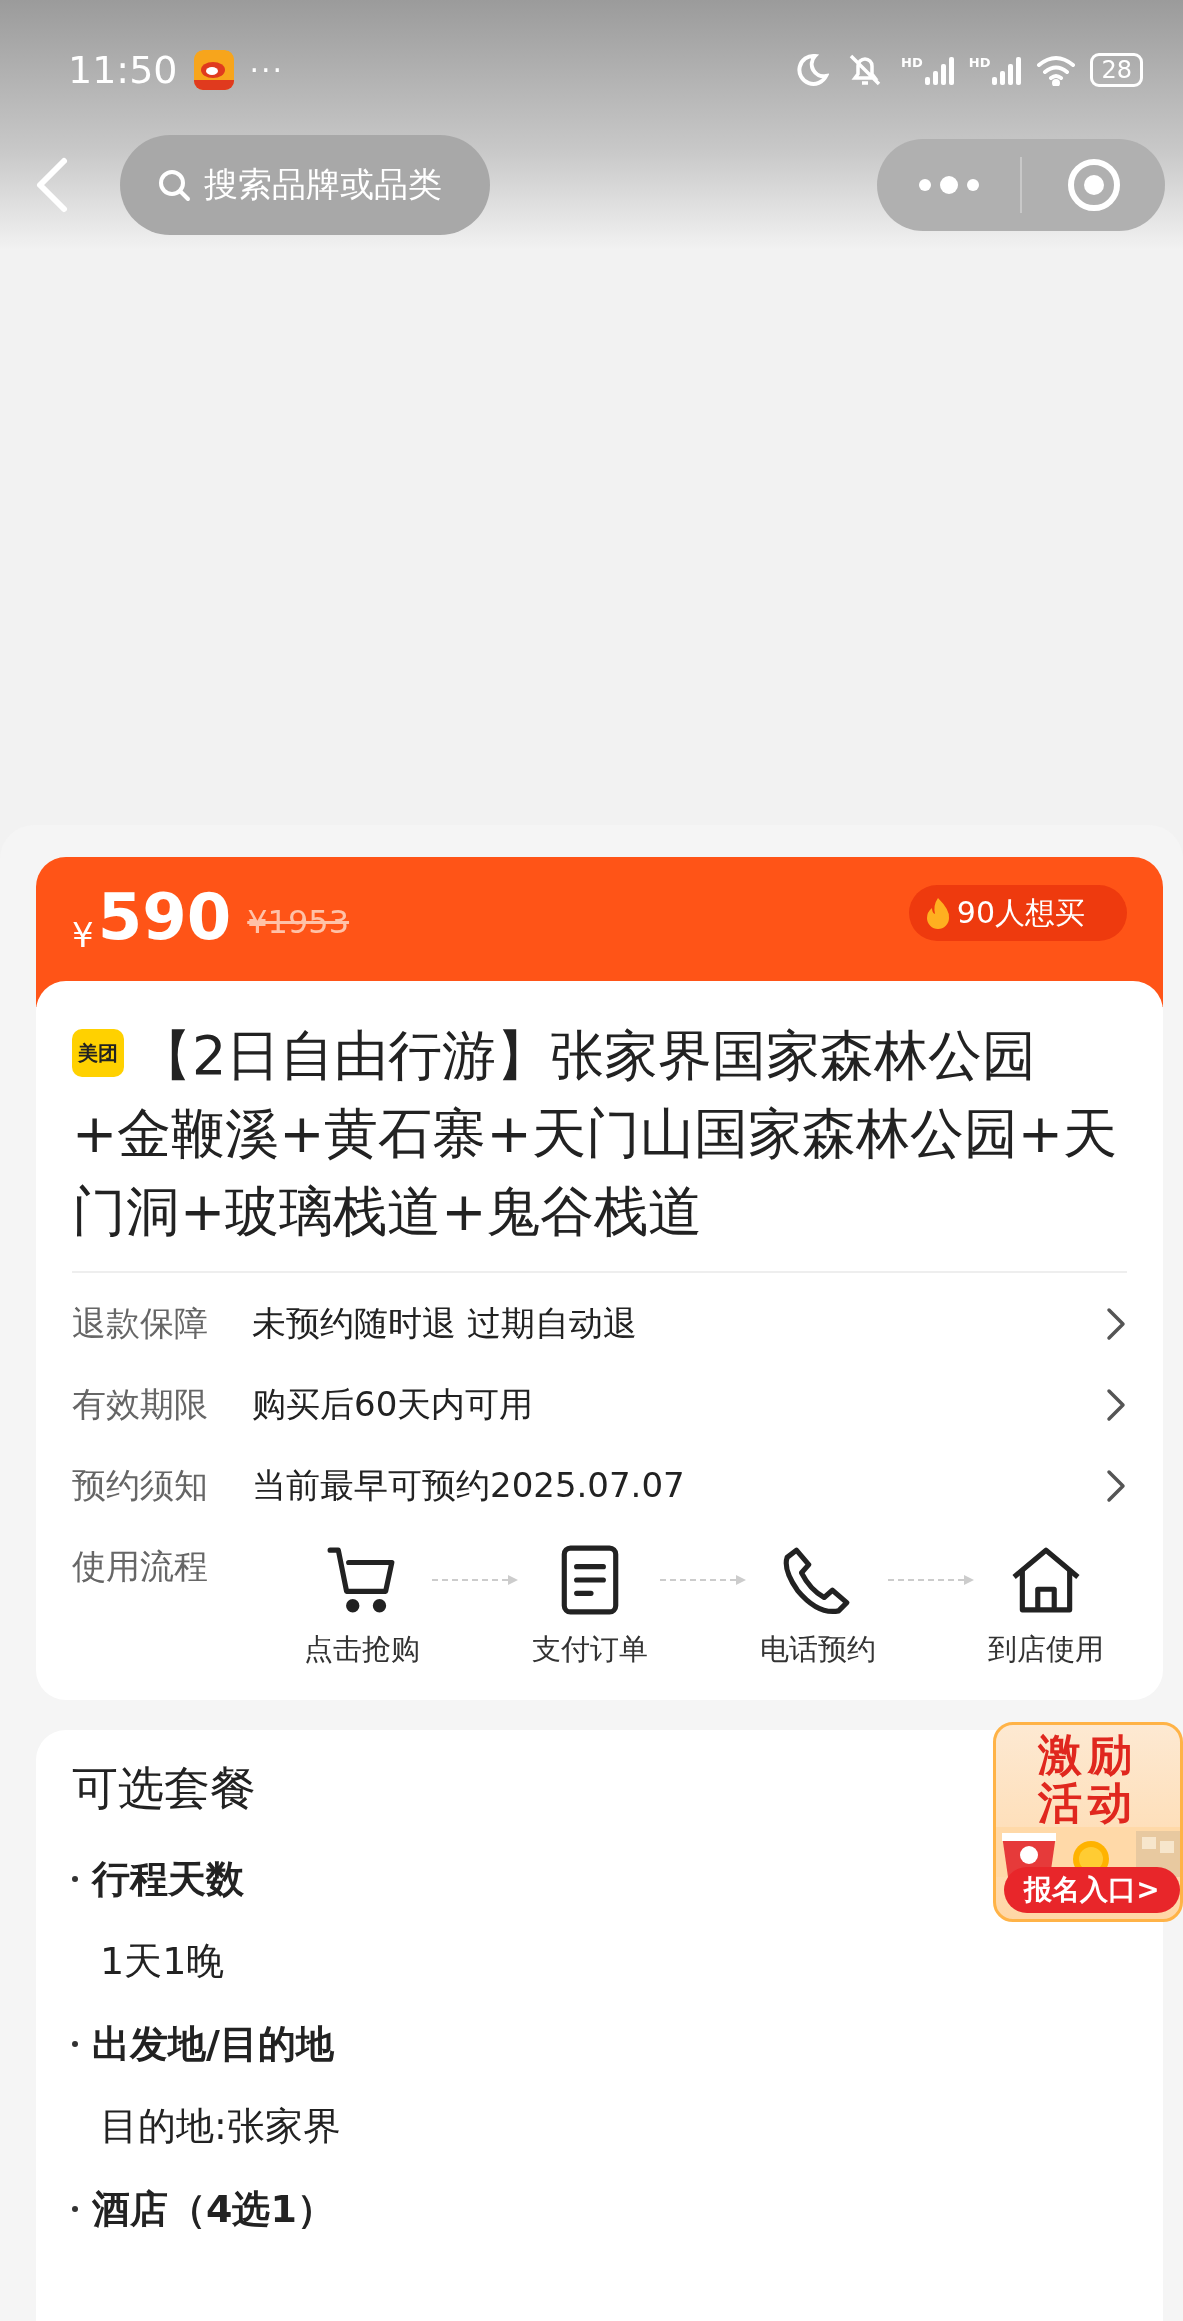 This screenshot has width=1183, height=2321. What do you see at coordinates (812, 70) in the screenshot?
I see `moon-icon` at bounding box center [812, 70].